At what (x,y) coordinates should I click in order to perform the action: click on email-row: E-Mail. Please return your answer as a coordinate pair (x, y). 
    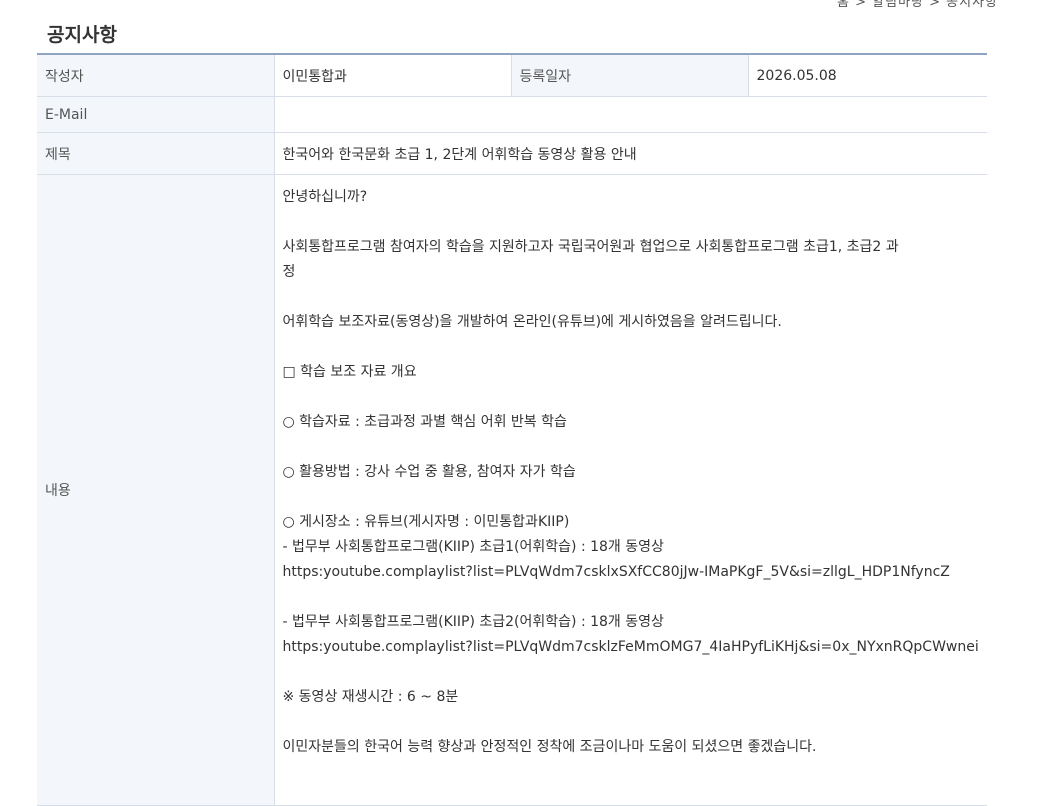
    Looking at the image, I should click on (512, 114).